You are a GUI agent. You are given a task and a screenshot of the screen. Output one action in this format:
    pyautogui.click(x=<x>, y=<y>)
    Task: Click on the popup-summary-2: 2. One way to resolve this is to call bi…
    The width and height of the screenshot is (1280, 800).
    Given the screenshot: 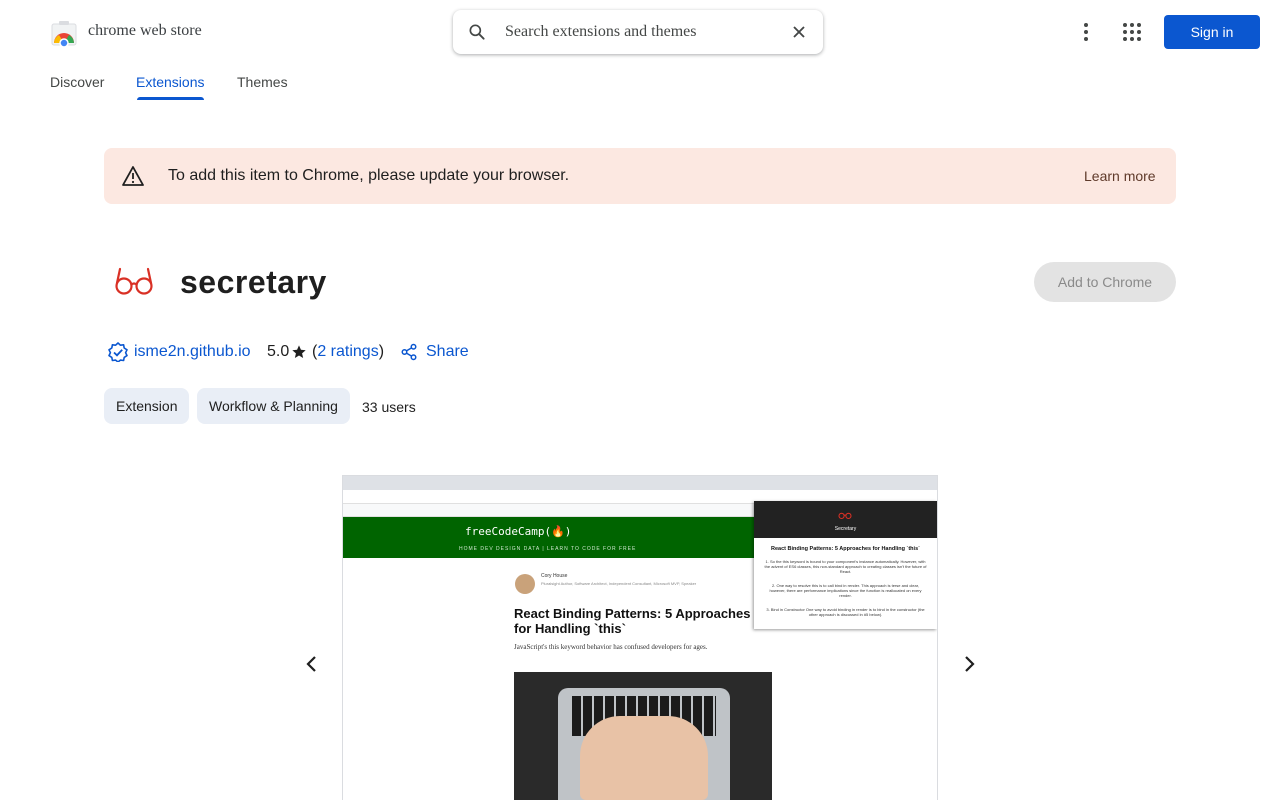 What is the action you would take?
    pyautogui.click(x=845, y=590)
    